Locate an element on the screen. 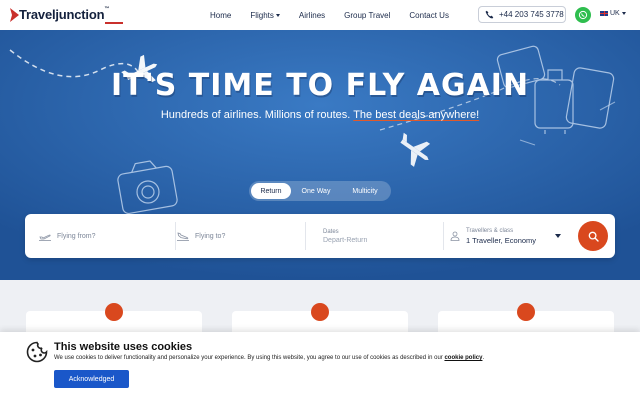 Image resolution: width=640 pixels, height=400 pixels. tab-one-way: One Way is located at coordinates (316, 191).